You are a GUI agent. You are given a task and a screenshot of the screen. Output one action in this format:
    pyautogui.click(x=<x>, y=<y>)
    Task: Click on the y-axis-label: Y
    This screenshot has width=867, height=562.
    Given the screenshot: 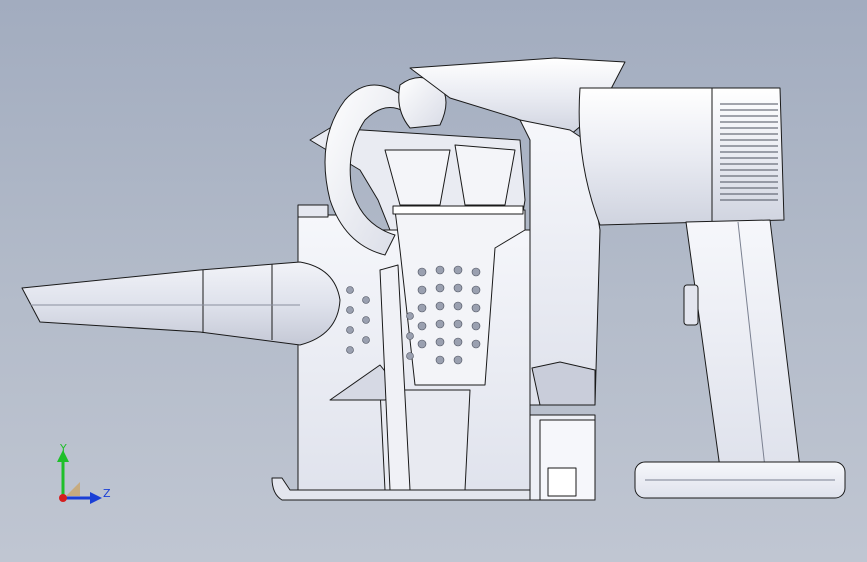 What is the action you would take?
    pyautogui.click(x=63, y=448)
    